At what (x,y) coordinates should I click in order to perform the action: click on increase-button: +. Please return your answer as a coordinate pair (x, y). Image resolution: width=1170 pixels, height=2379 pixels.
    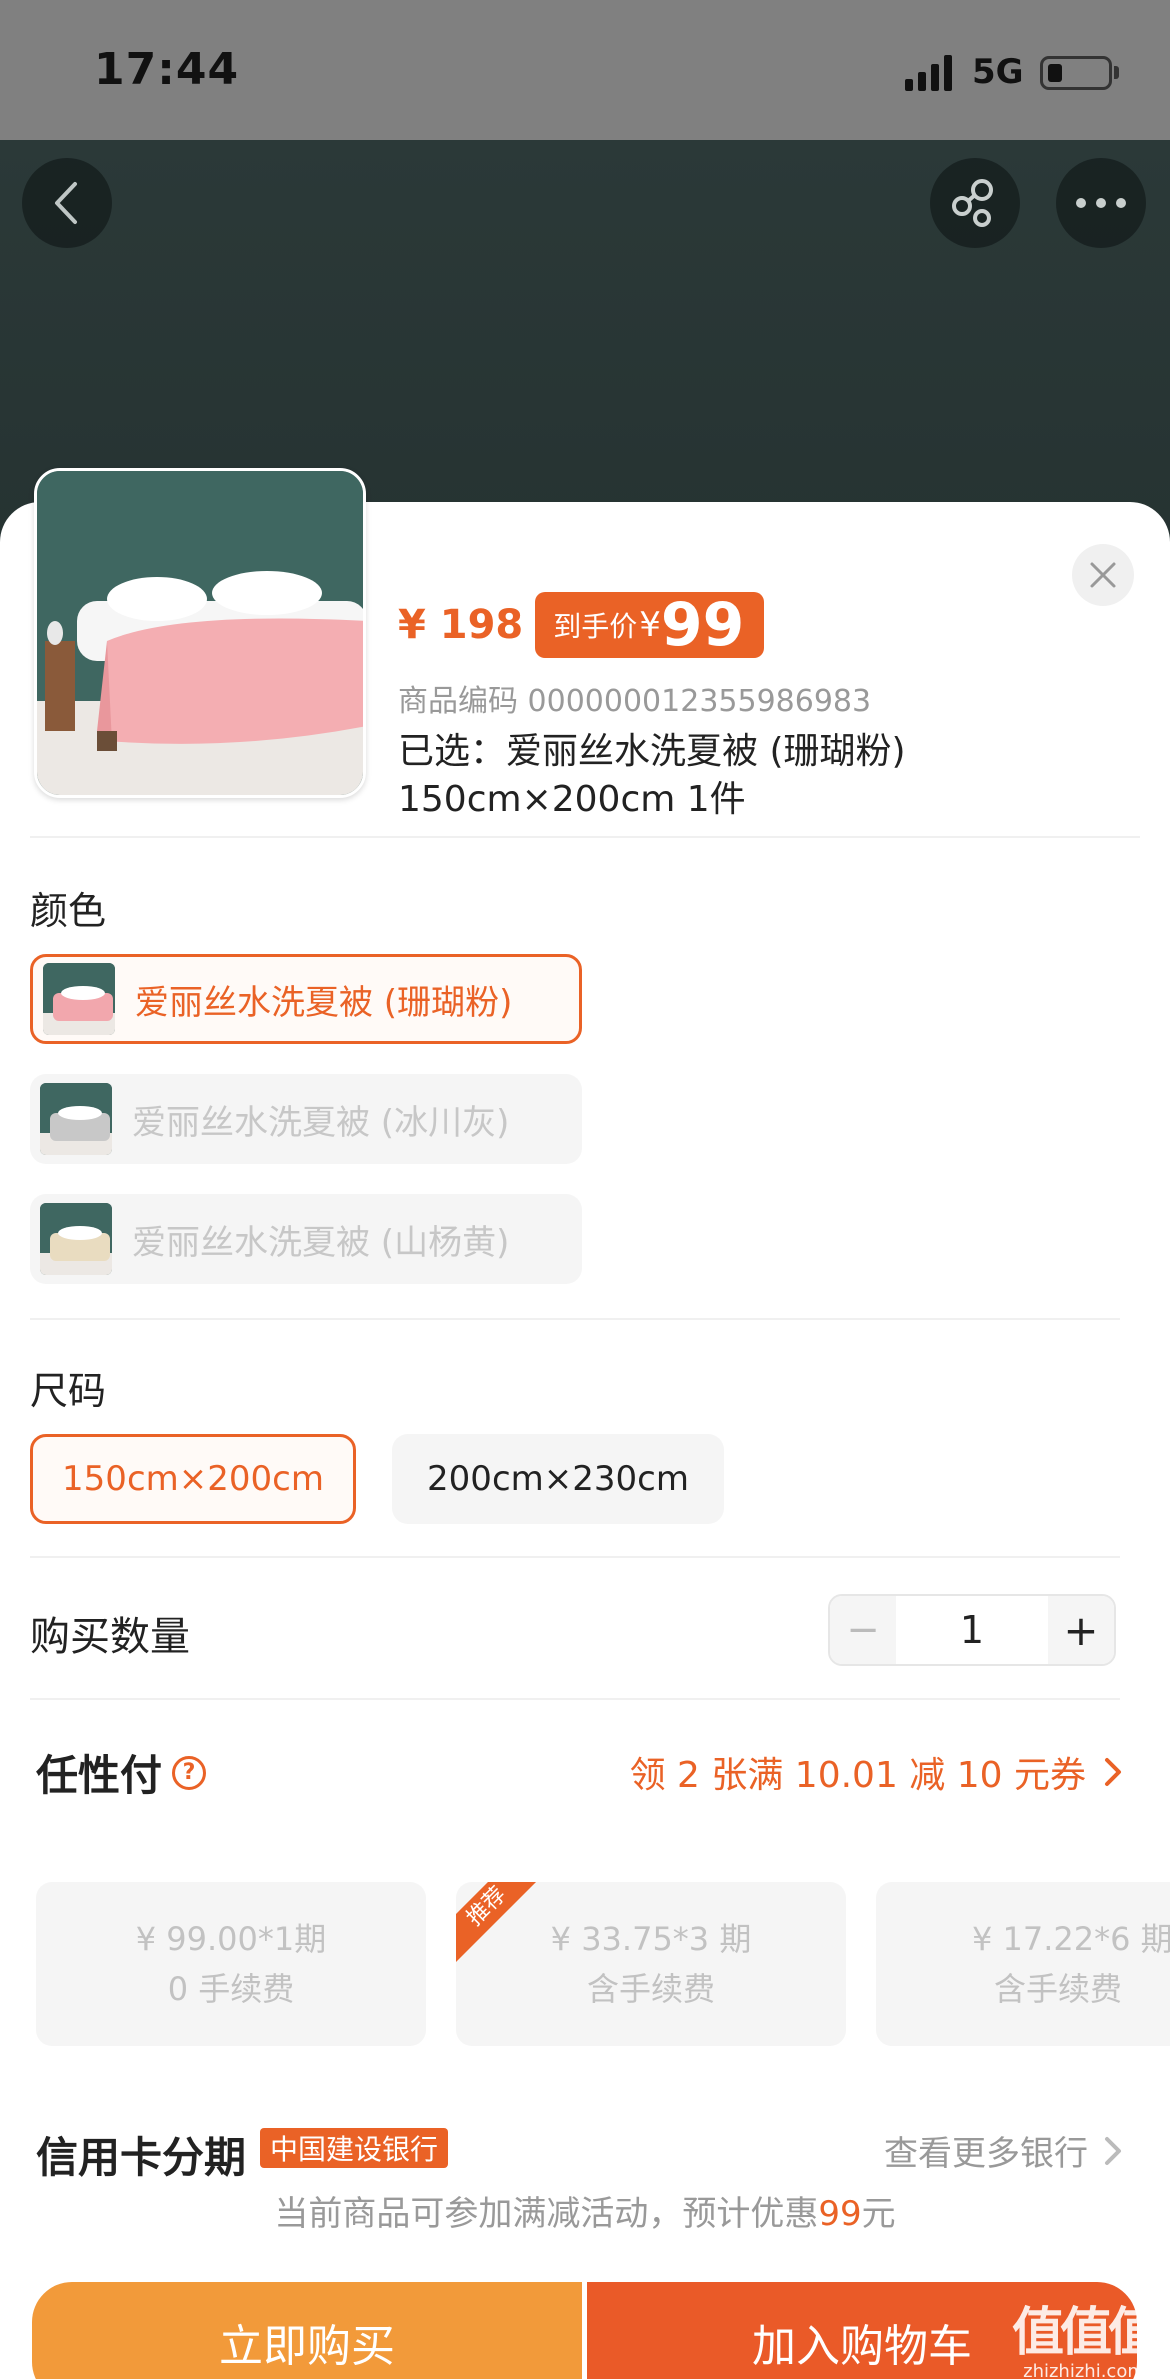
    Looking at the image, I should click on (1081, 1630).